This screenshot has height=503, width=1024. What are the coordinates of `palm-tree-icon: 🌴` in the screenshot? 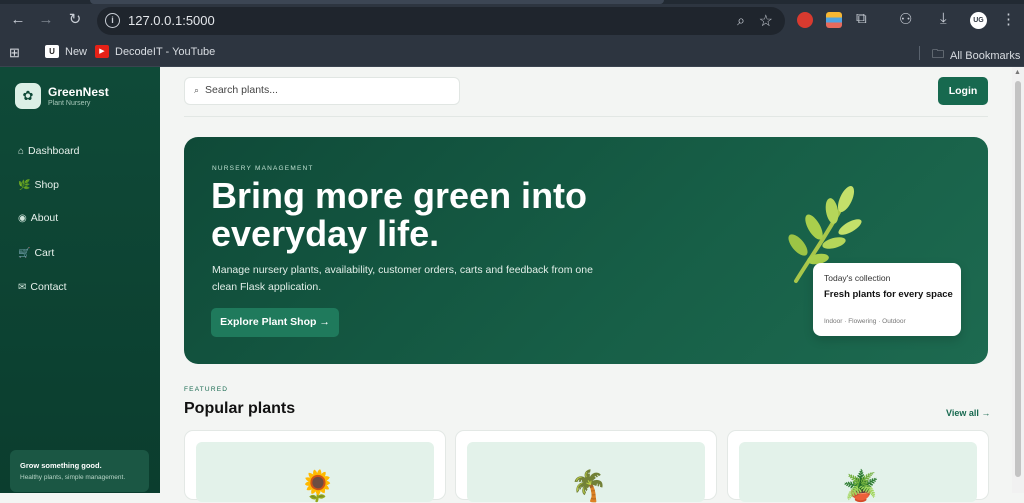 It's located at (589, 486).